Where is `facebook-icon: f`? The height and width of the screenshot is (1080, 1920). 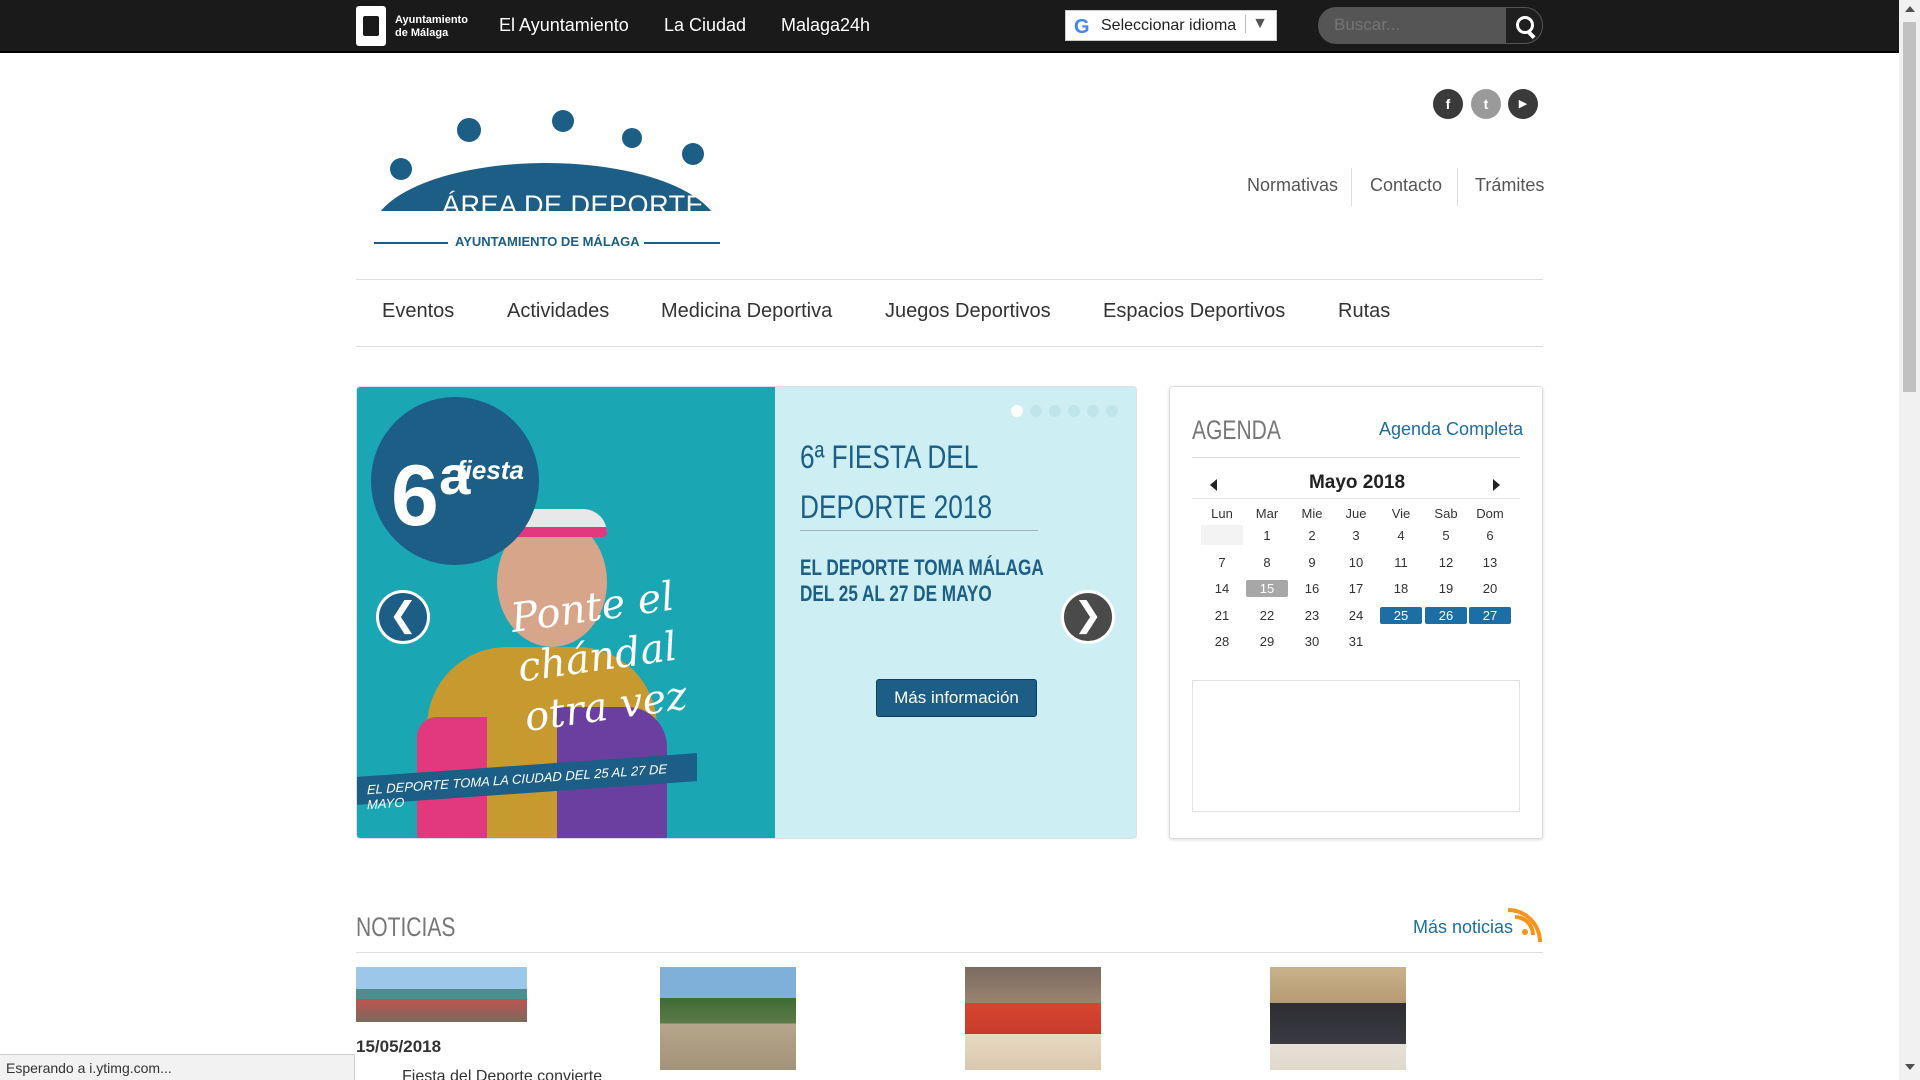 facebook-icon: f is located at coordinates (1448, 104).